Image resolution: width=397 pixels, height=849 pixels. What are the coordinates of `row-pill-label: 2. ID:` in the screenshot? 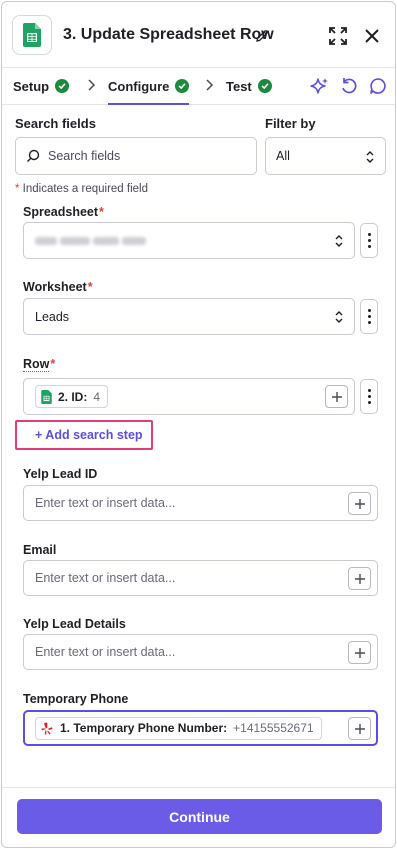 It's located at (73, 396).